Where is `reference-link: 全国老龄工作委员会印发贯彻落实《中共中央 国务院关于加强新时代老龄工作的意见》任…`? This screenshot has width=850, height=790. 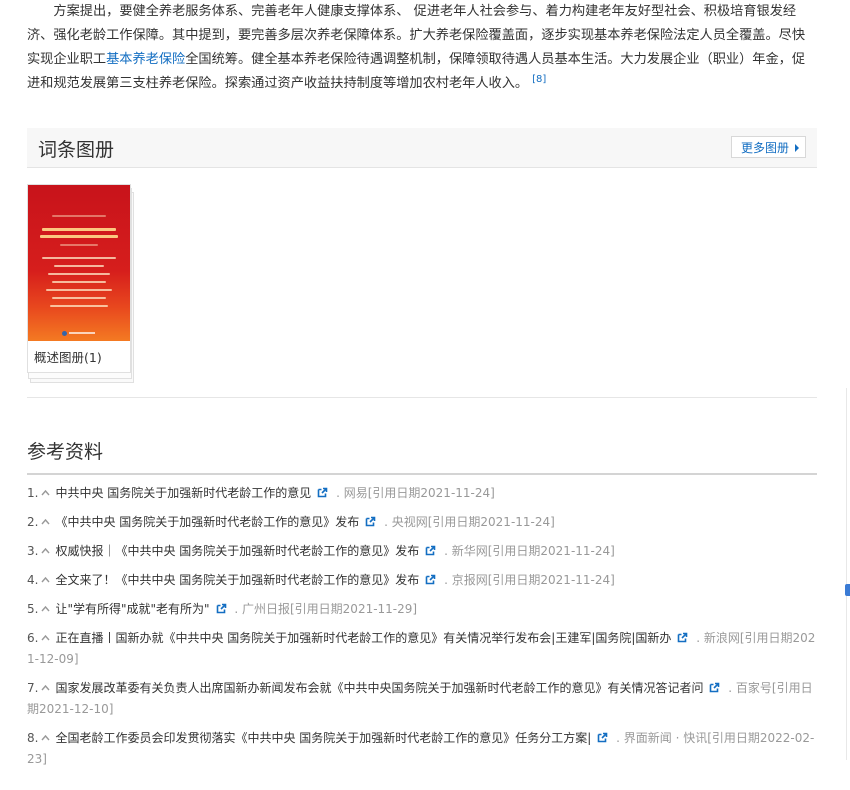
reference-link: 全国老龄工作委员会印发贯彻落实《中共中央 国务院关于加强新时代老龄工作的意见》任… is located at coordinates (323, 738).